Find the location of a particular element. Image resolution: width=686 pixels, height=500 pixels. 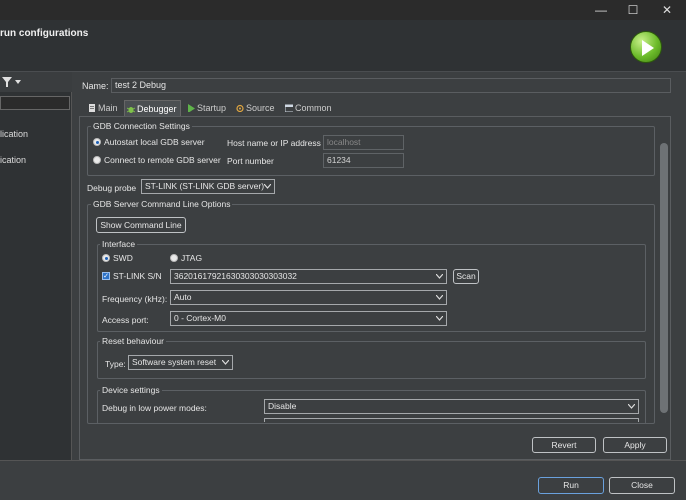

tab-debugger: Debugger is located at coordinates (152, 108).